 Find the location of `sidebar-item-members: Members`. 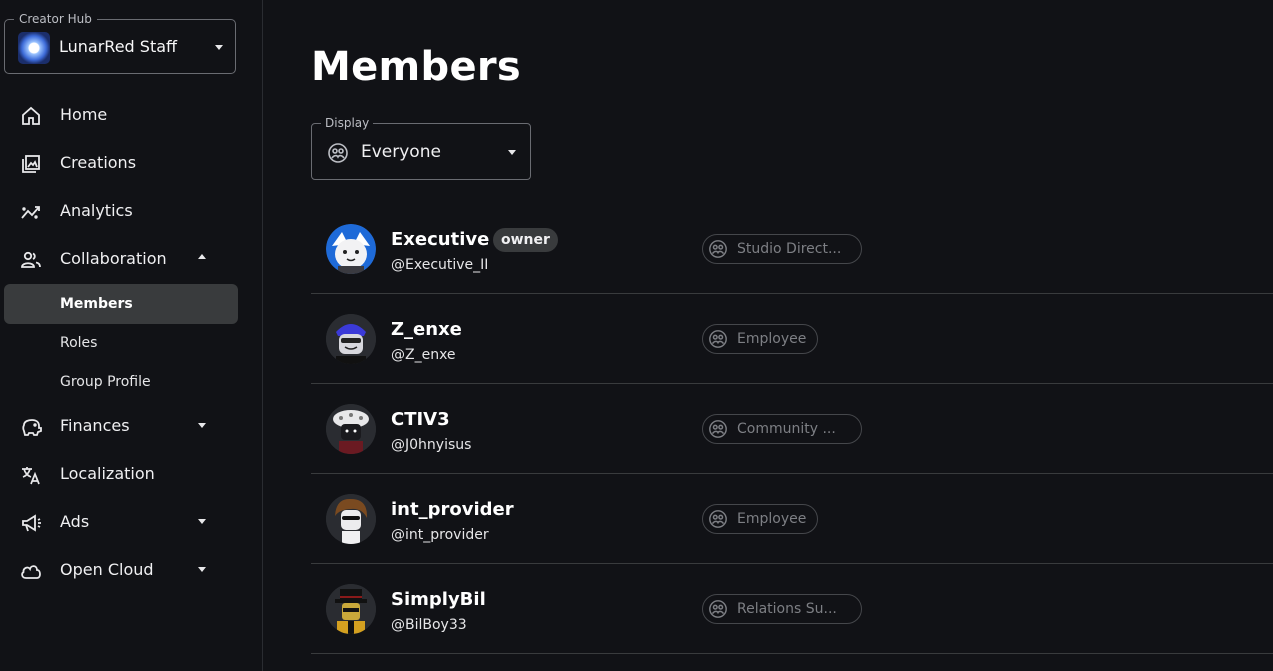

sidebar-item-members: Members is located at coordinates (121, 304).